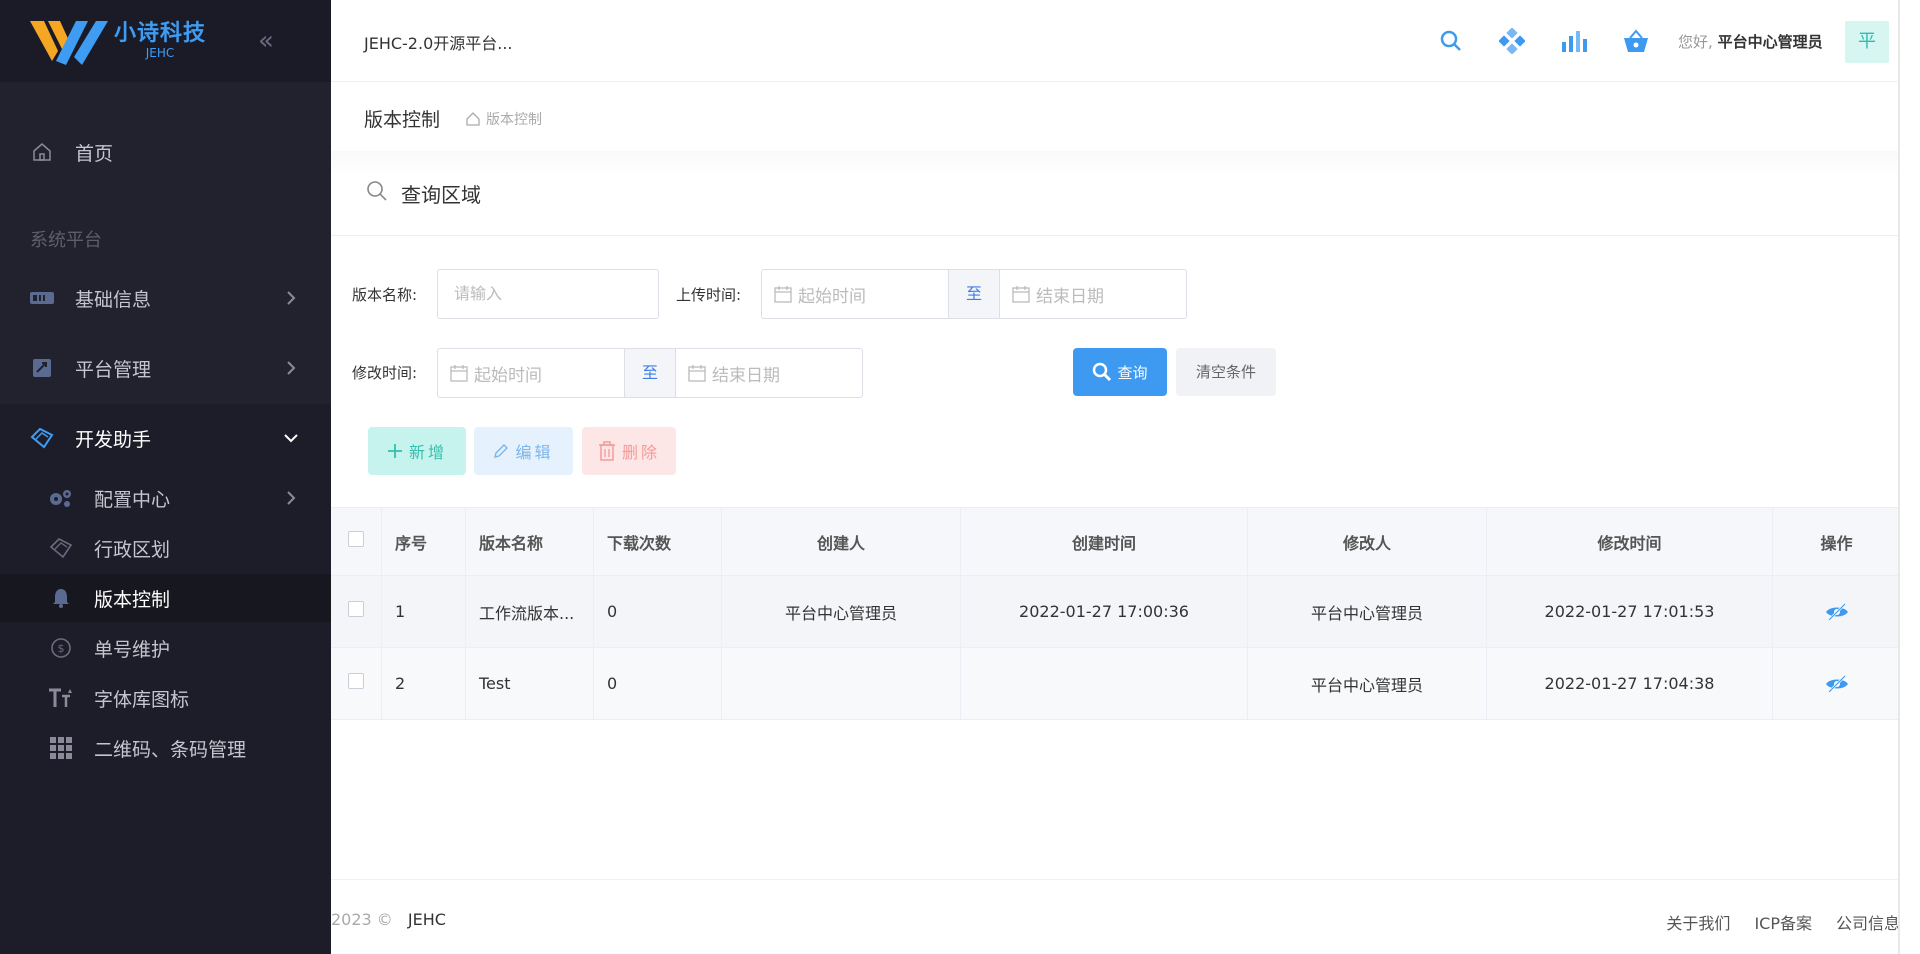 Image resolution: width=1920 pixels, height=954 pixels. Describe the element at coordinates (165, 298) in the screenshot. I see `sidebar-item-basic-info: 基础信息` at that location.